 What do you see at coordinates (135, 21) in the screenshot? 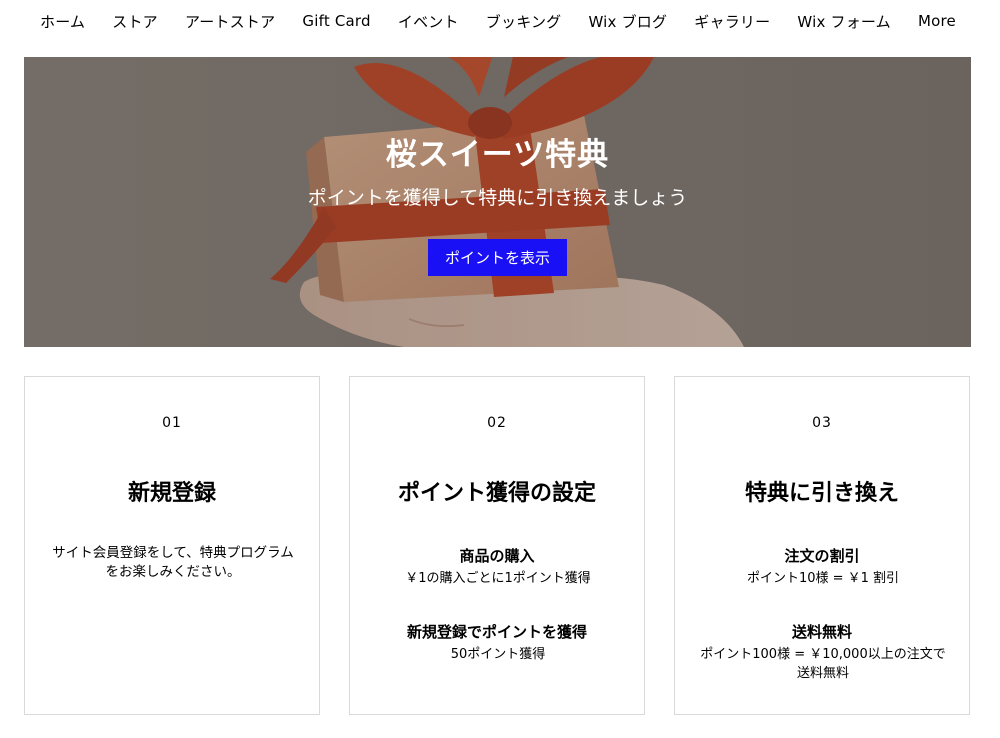
I see `nav-item-store: ストア` at bounding box center [135, 21].